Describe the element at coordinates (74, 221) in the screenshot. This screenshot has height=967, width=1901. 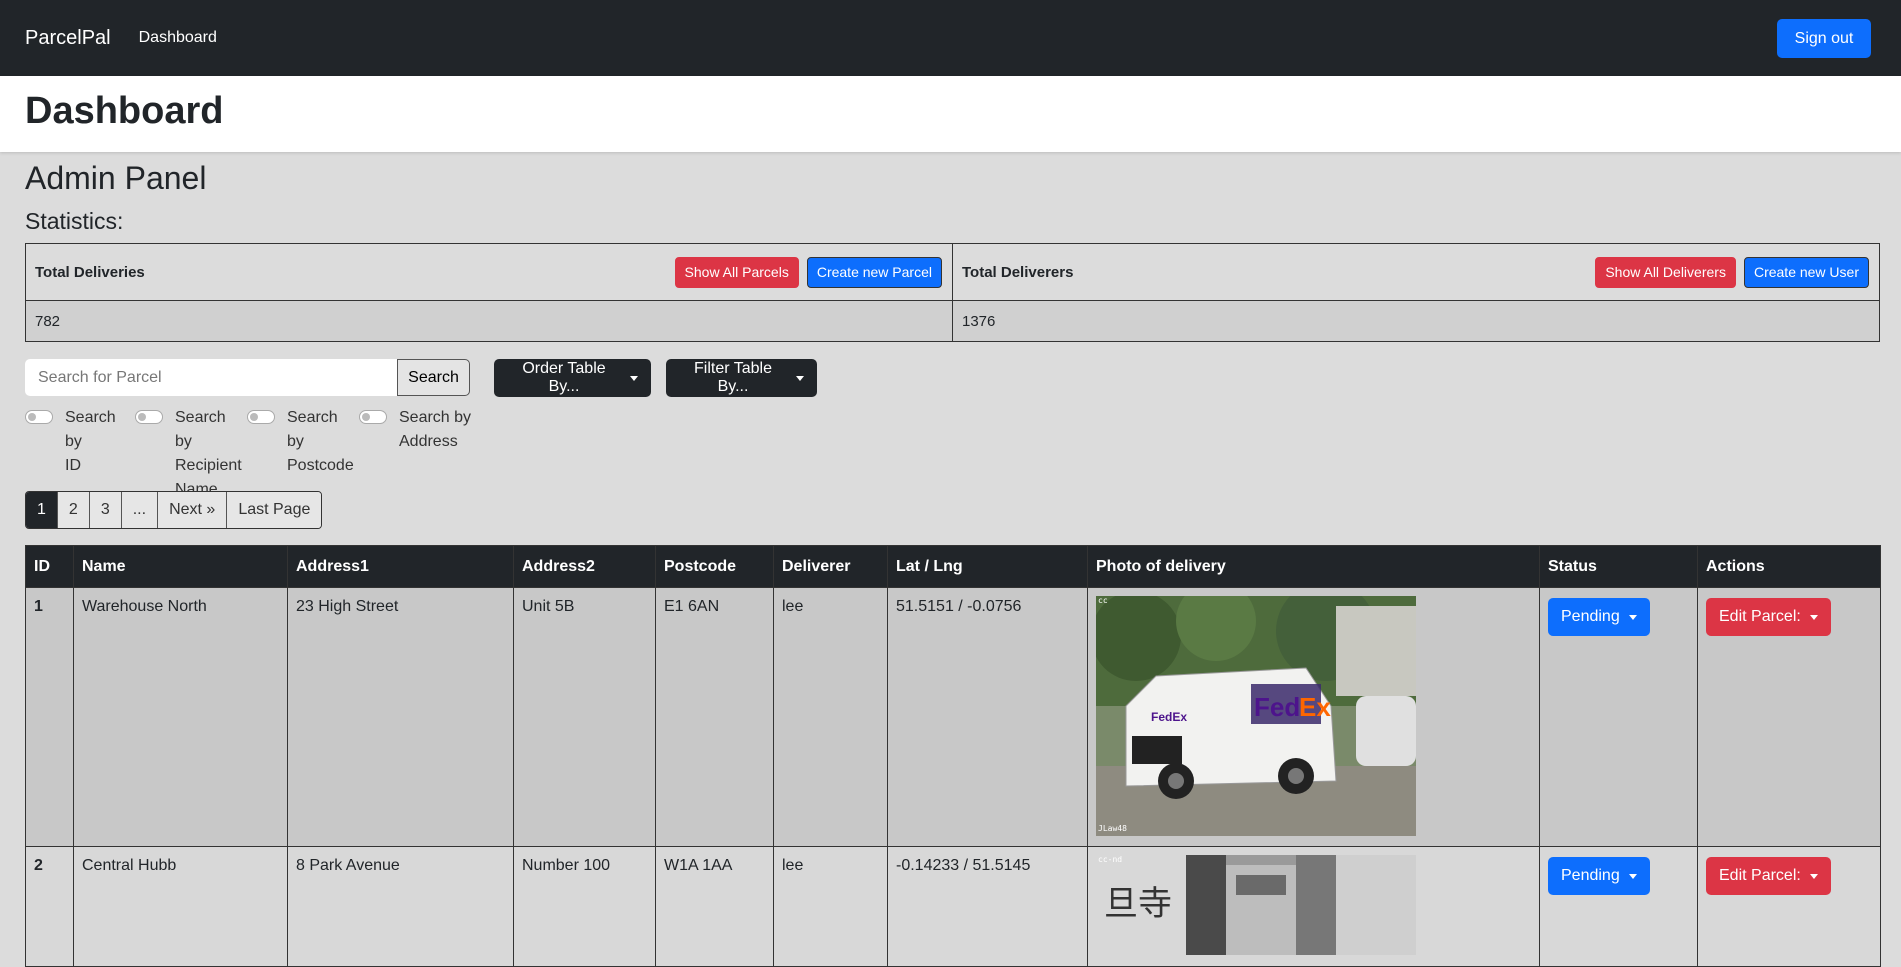
I see `statistics-title: Statistics:` at that location.